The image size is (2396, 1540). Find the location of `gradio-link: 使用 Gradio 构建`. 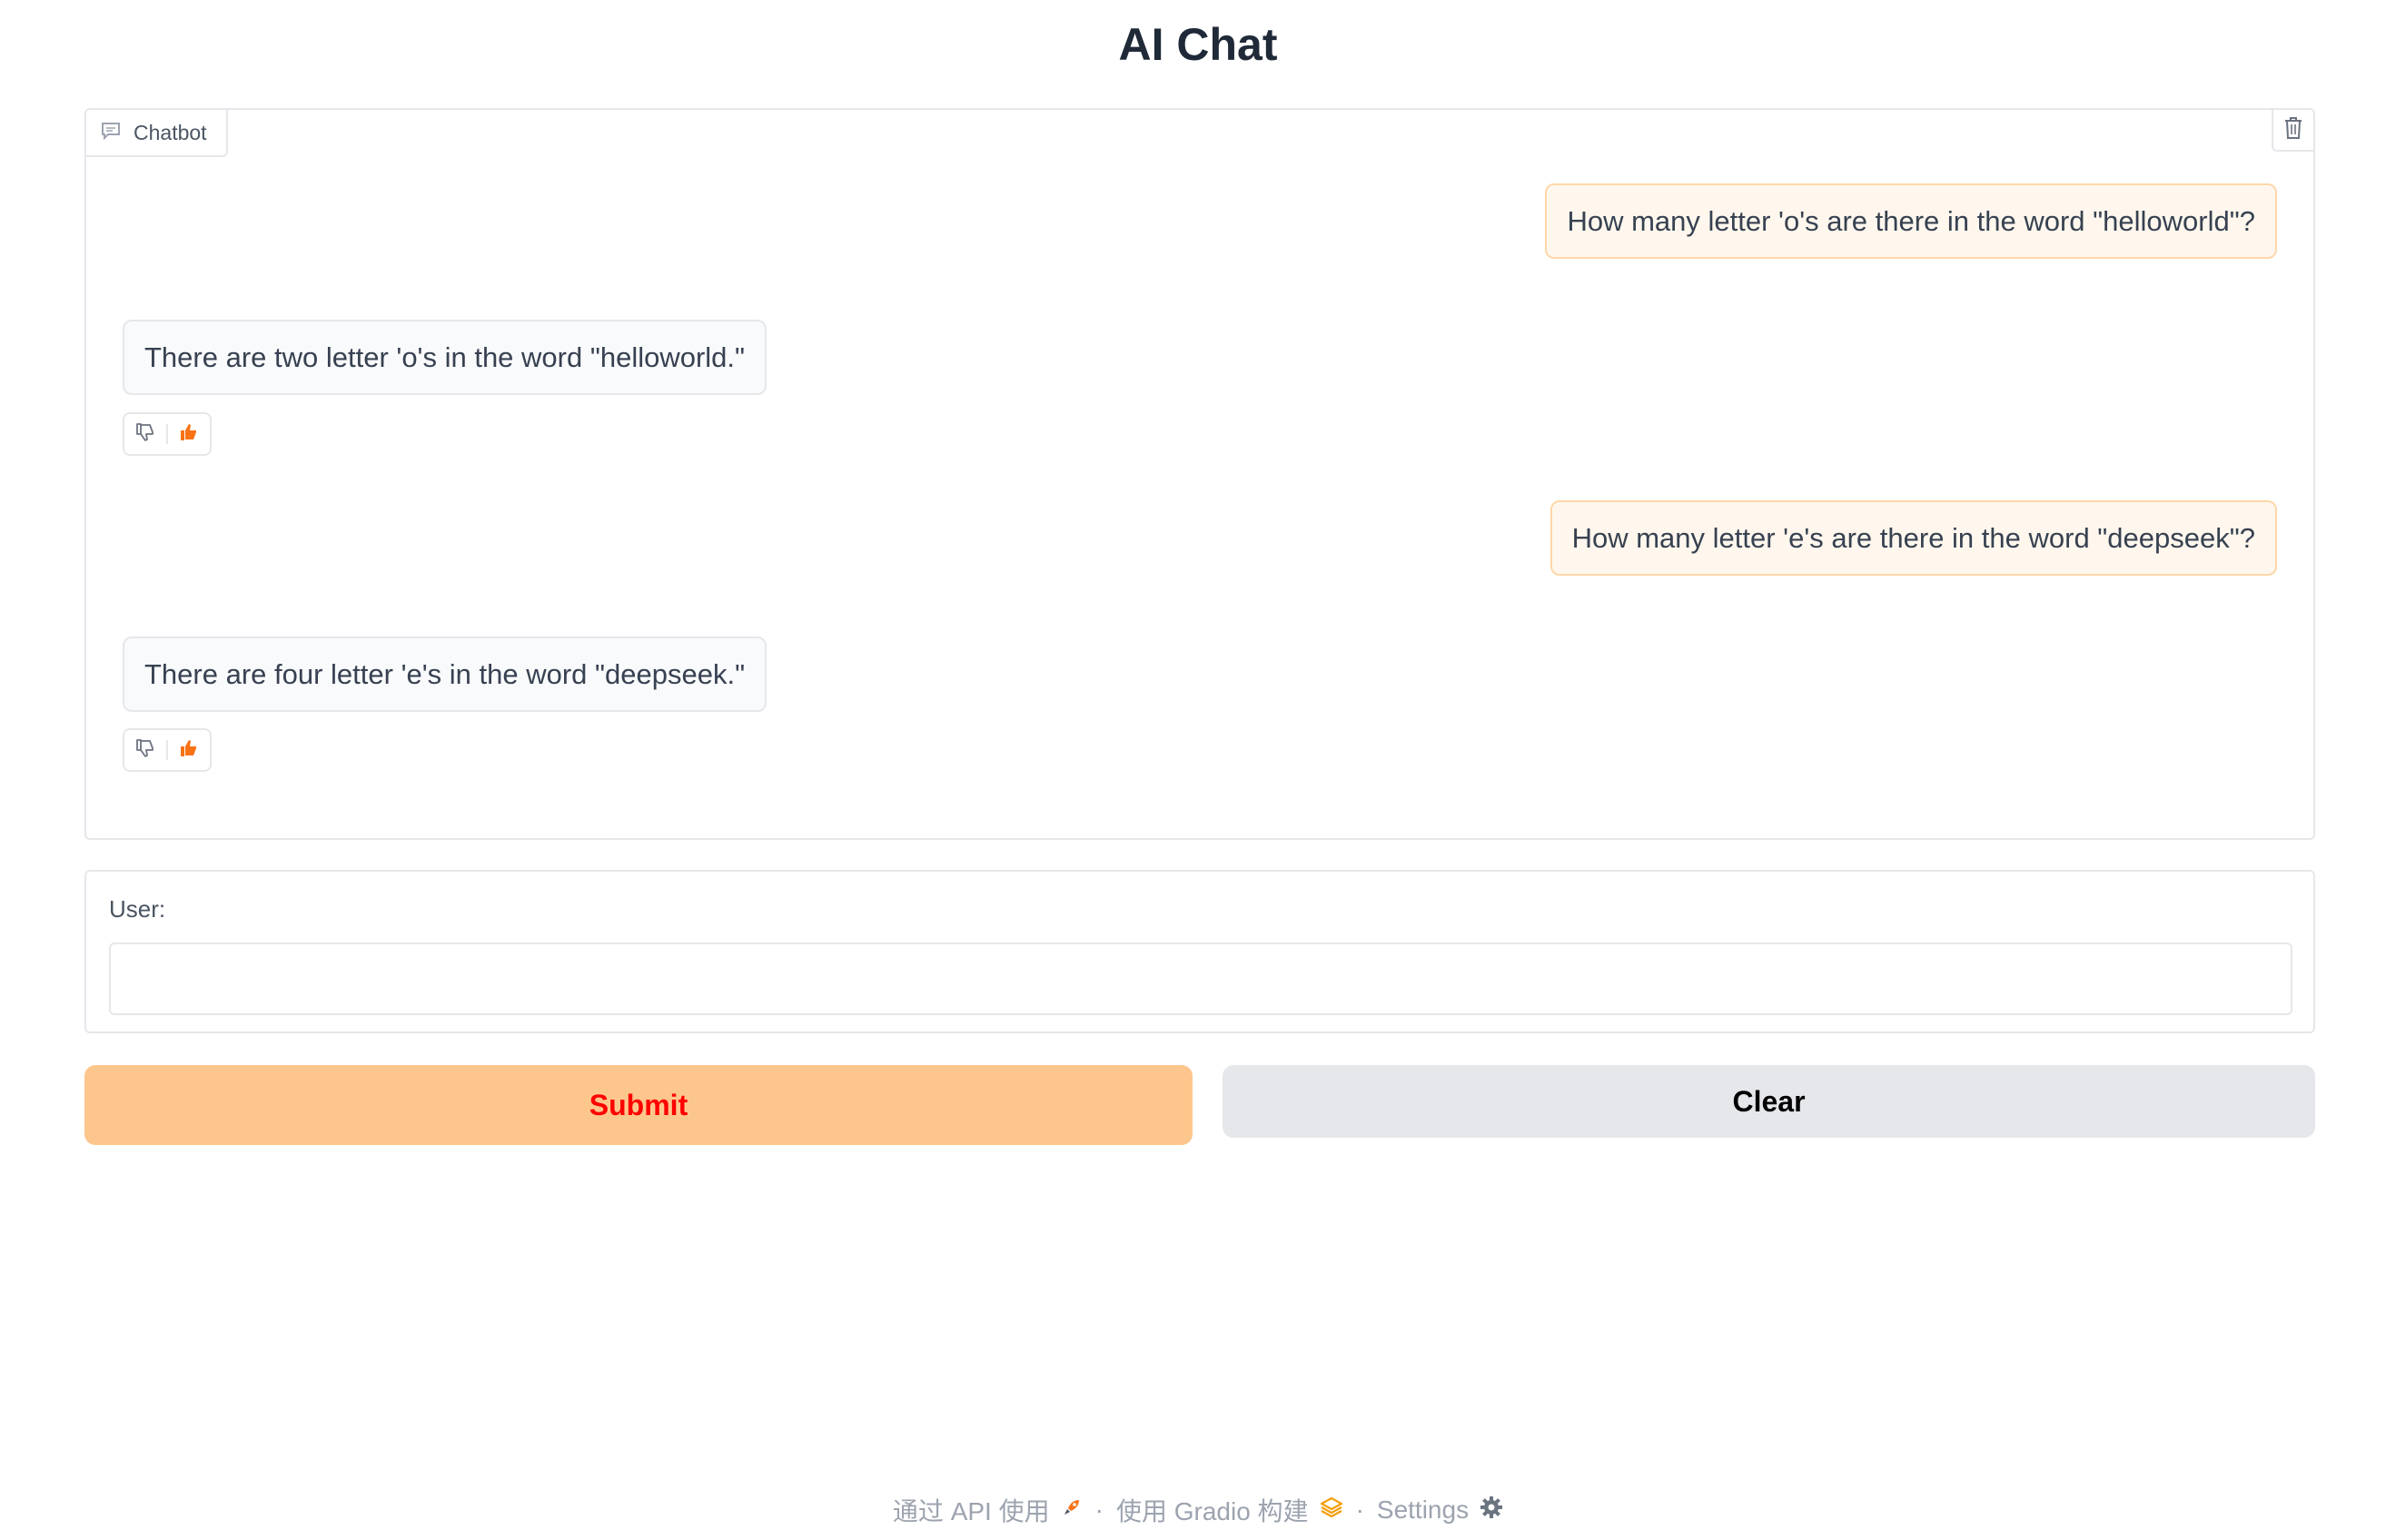

gradio-link: 使用 Gradio 构建 is located at coordinates (1229, 1510).